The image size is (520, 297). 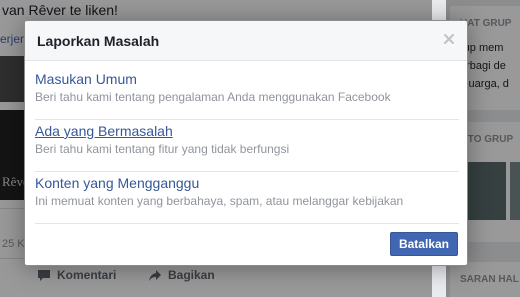 What do you see at coordinates (87, 275) in the screenshot?
I see `comment-label: Komentari` at bounding box center [87, 275].